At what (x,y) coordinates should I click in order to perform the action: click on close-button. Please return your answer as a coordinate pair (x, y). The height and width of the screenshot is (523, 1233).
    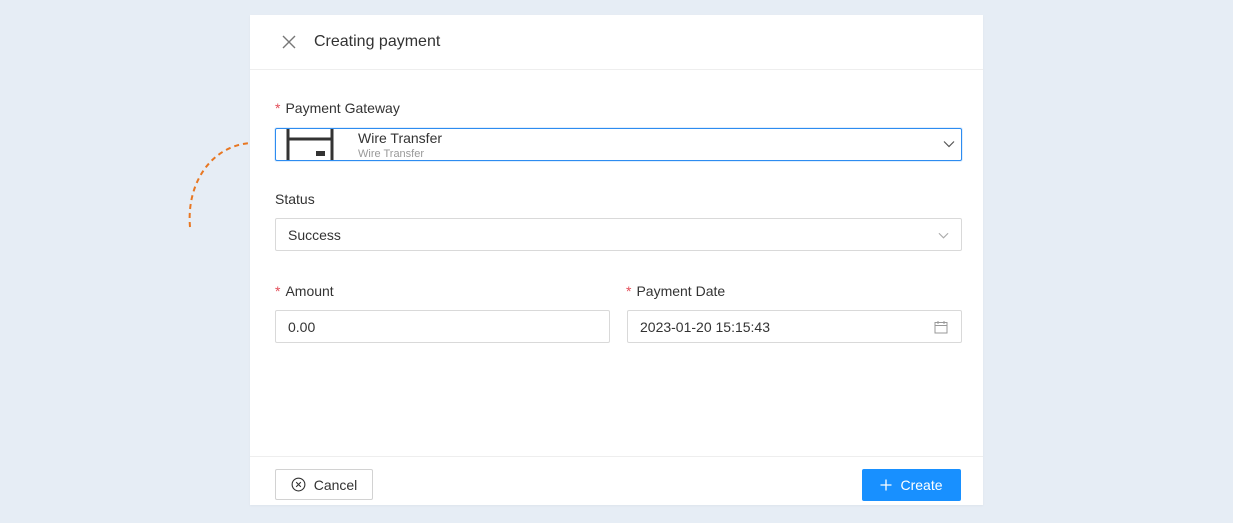
    Looking at the image, I should click on (289, 42).